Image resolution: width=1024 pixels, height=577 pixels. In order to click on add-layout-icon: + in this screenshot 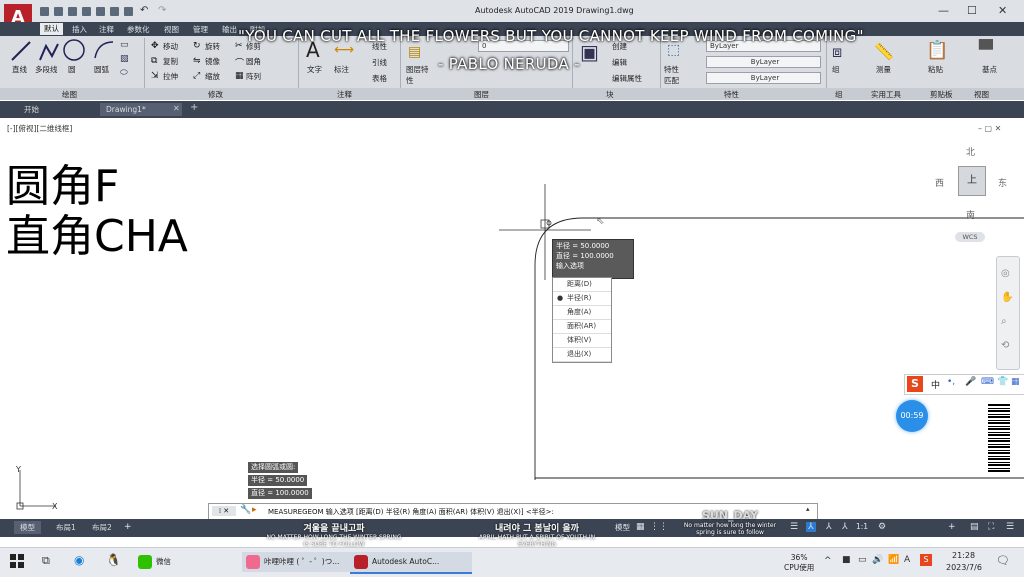, I will do `click(128, 527)`.